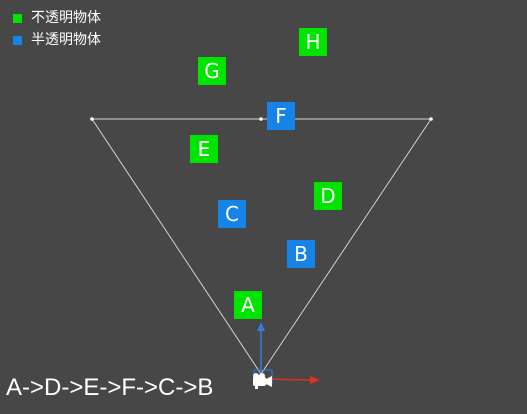 This screenshot has width=527, height=414. I want to click on object-b: B, so click(301, 254).